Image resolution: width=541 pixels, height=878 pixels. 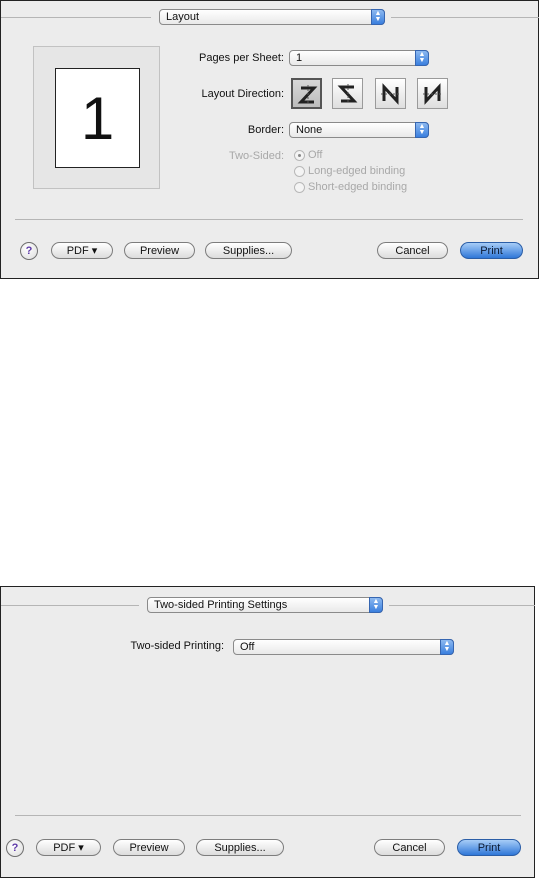 I want to click on section-popup: Two-sided Printing Settings ▲ ▼, so click(x=265, y=605).